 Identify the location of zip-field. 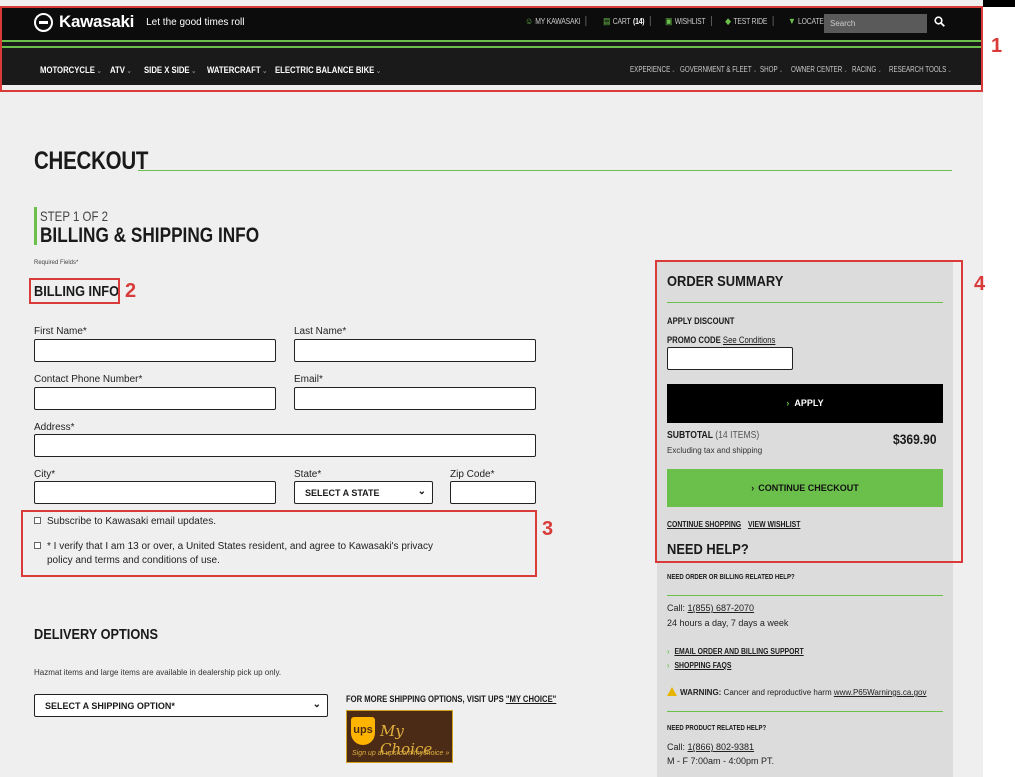
(493, 492).